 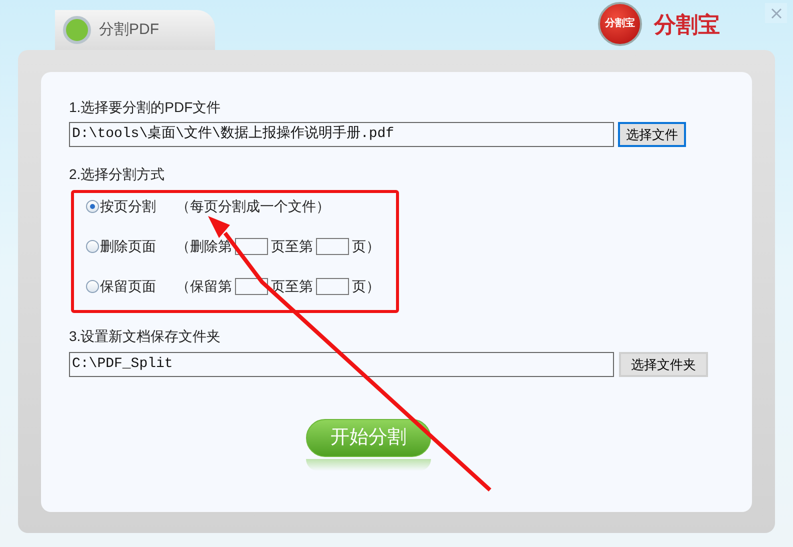 I want to click on option-label: 按页分割, so click(x=138, y=206).